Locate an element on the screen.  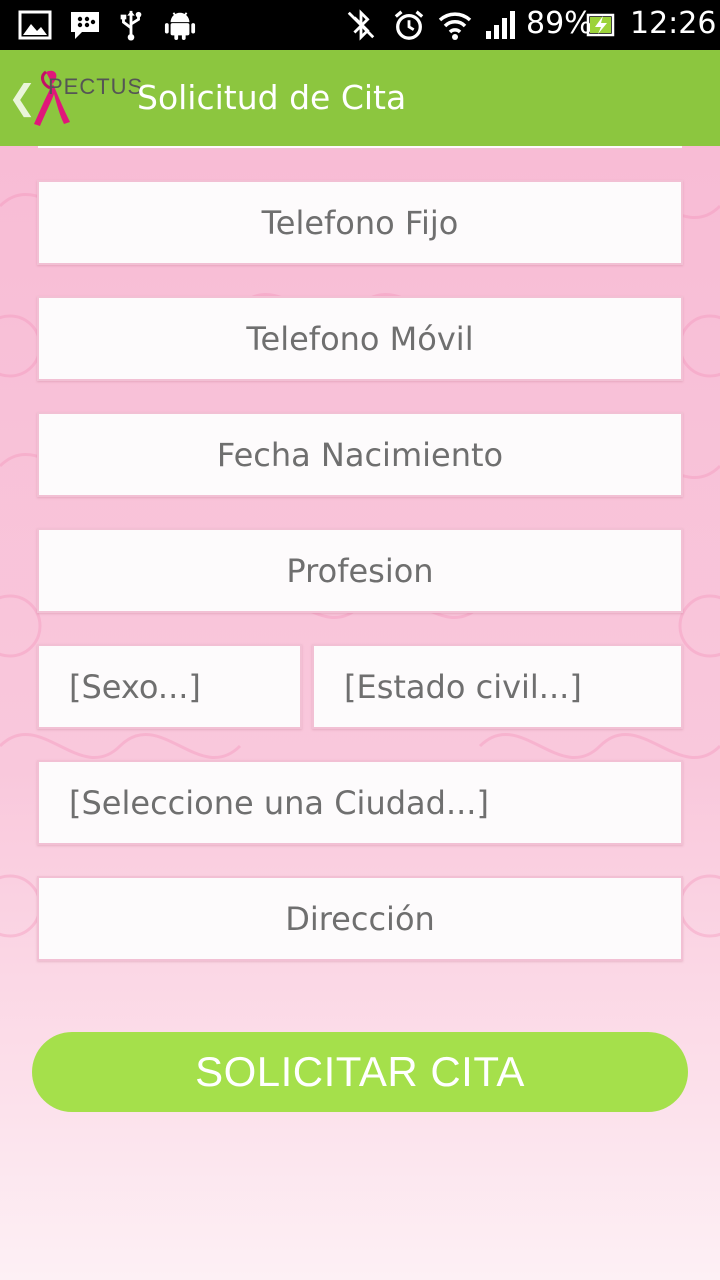
battery-percent: 89% is located at coordinates (559, 23).